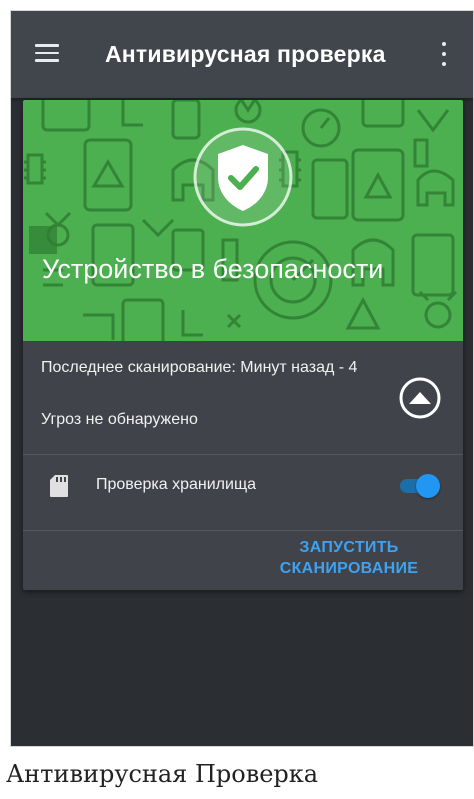 The width and height of the screenshot is (474, 799). What do you see at coordinates (199, 367) in the screenshot?
I see `last-scan-text: Последнее сканирование: Минут назад - 4` at bounding box center [199, 367].